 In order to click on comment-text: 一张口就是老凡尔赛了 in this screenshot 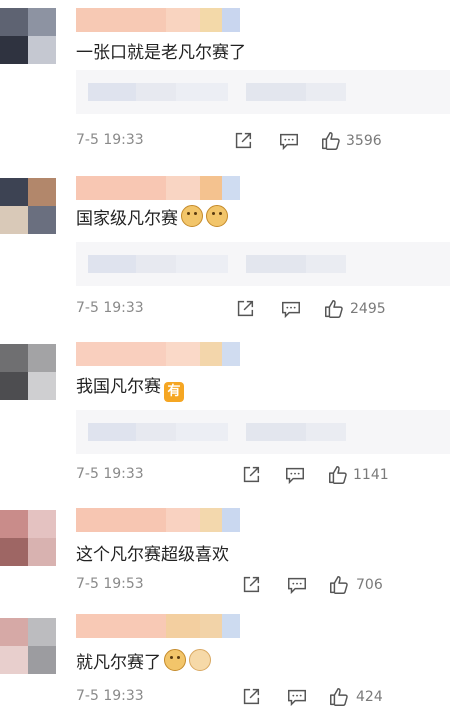, I will do `click(161, 50)`.